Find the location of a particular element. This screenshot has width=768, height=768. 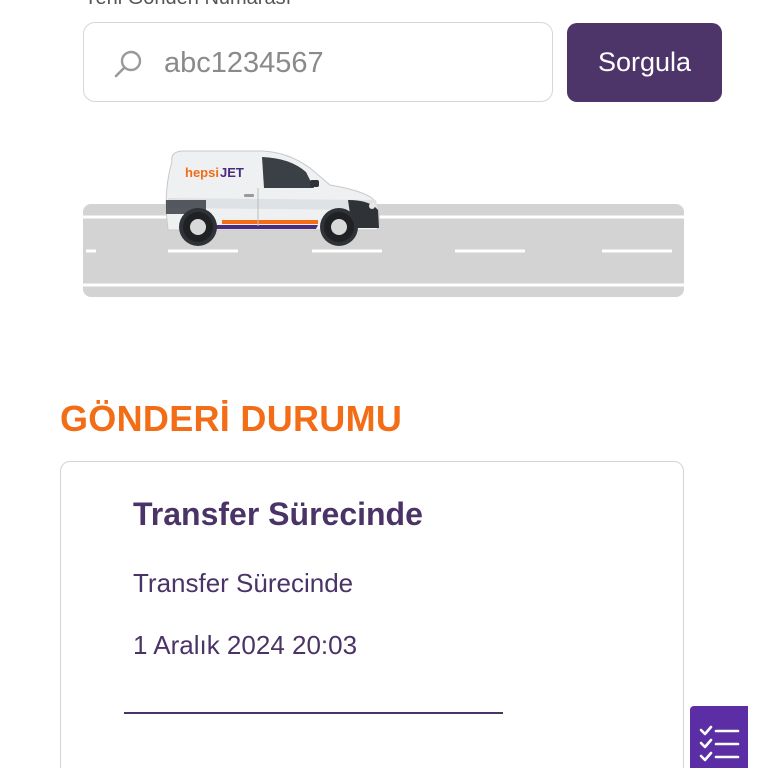

van-logo-prefix: hepsi is located at coordinates (202, 172).